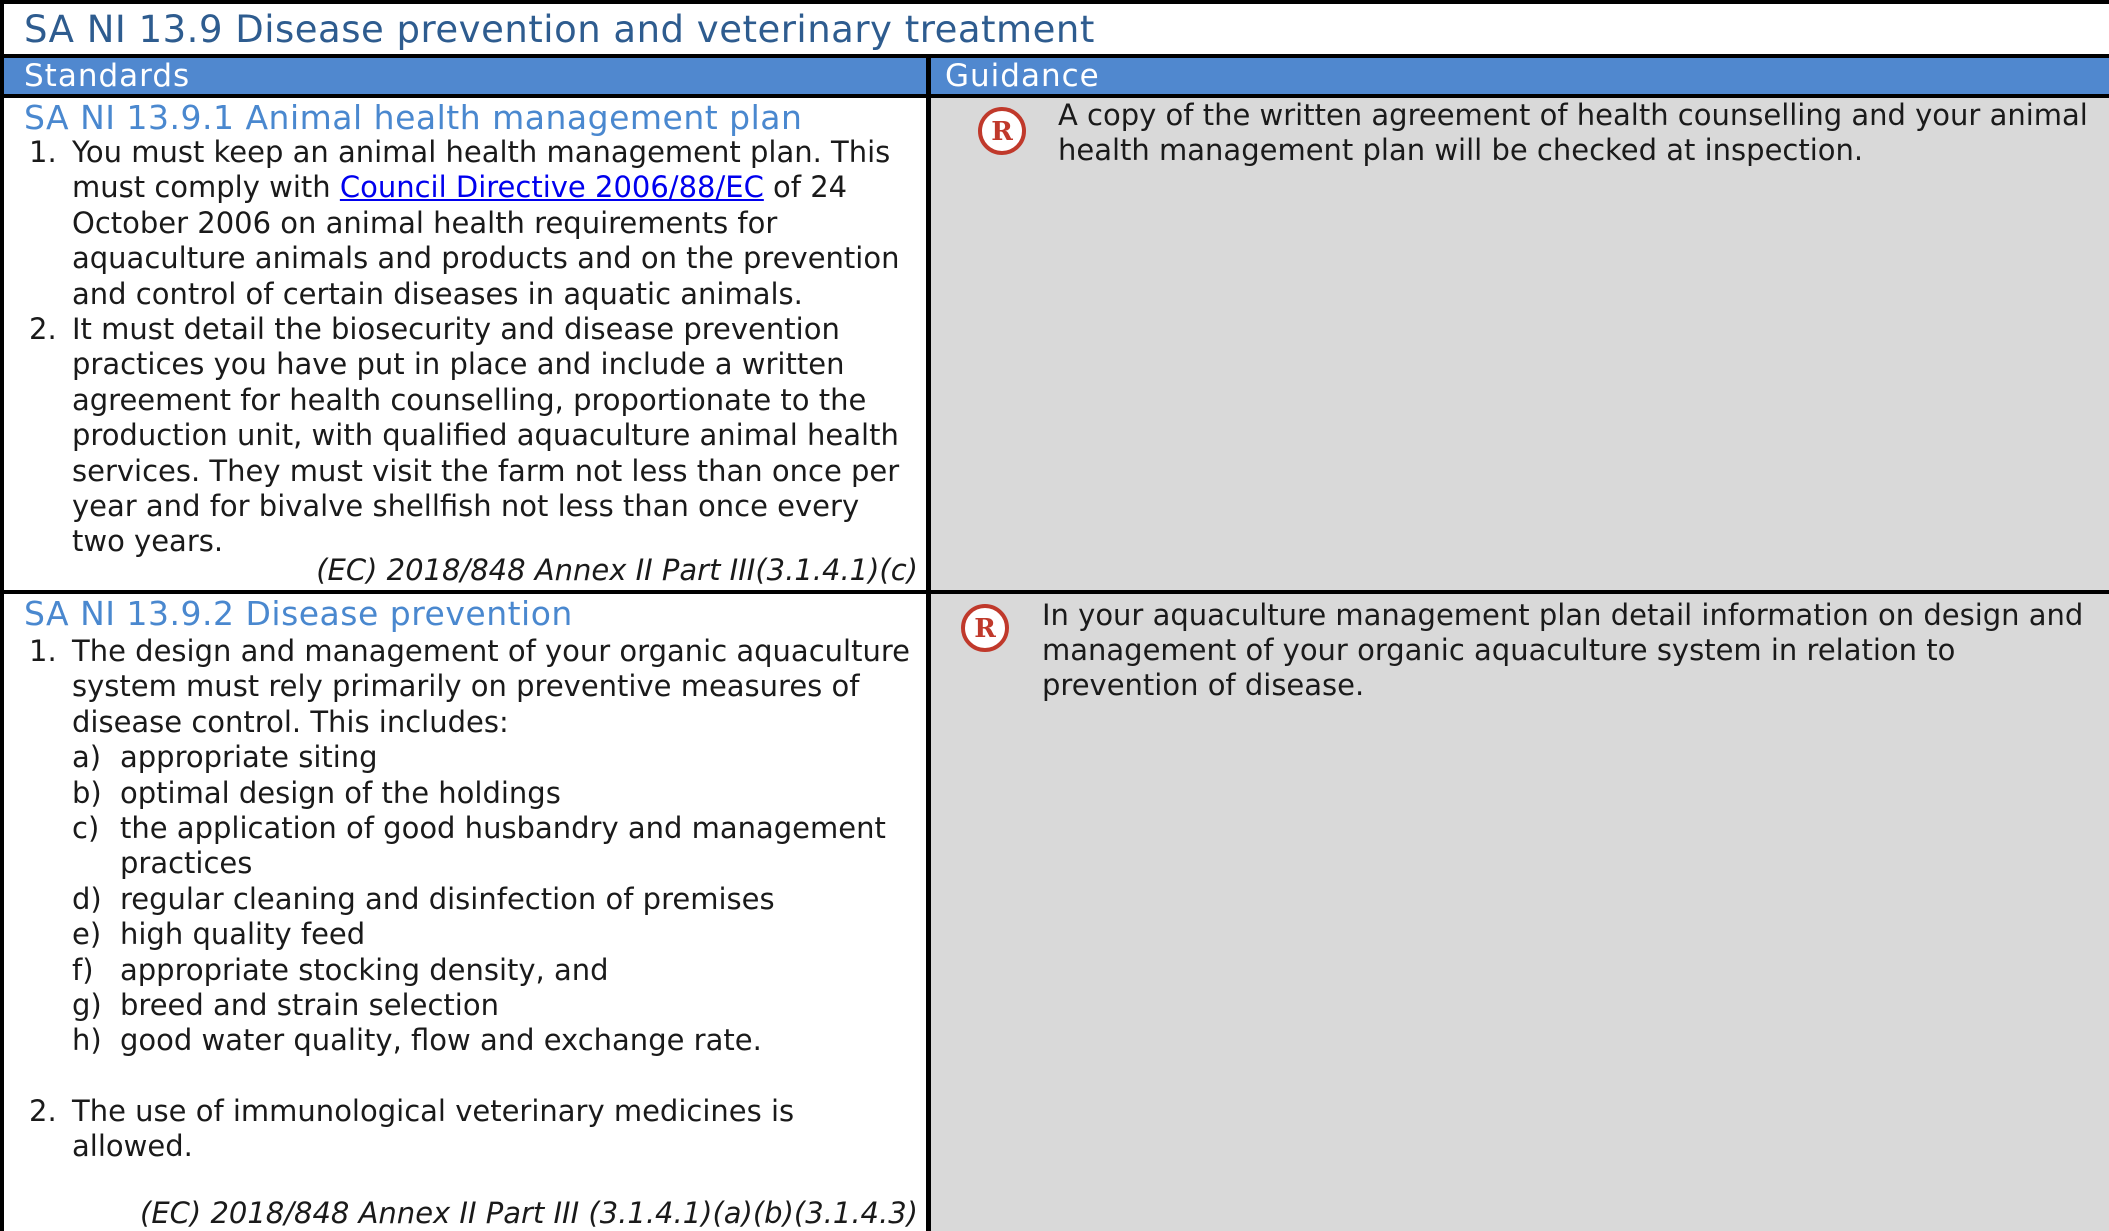 The height and width of the screenshot is (1231, 2109). Describe the element at coordinates (298, 613) in the screenshot. I see `section-title: SA NI 13.9.2 Disease prevention` at that location.